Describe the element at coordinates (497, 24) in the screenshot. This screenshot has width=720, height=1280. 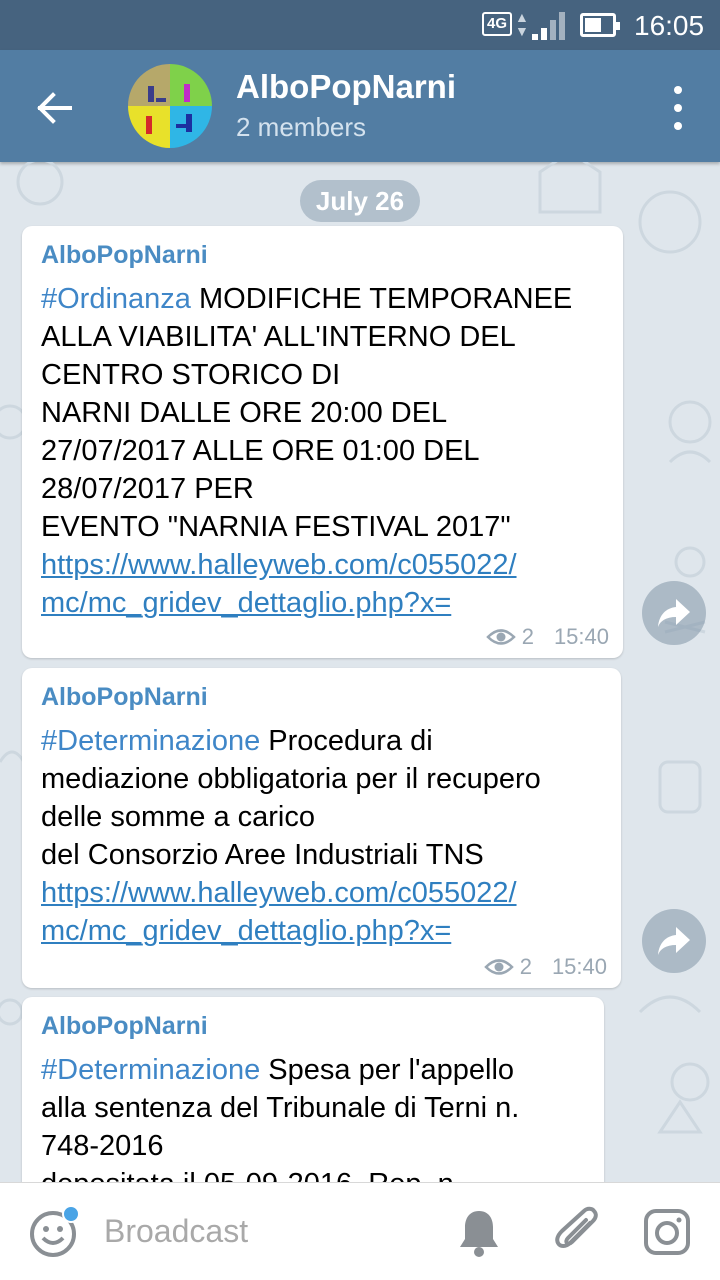
I see `network-type: 4G` at that location.